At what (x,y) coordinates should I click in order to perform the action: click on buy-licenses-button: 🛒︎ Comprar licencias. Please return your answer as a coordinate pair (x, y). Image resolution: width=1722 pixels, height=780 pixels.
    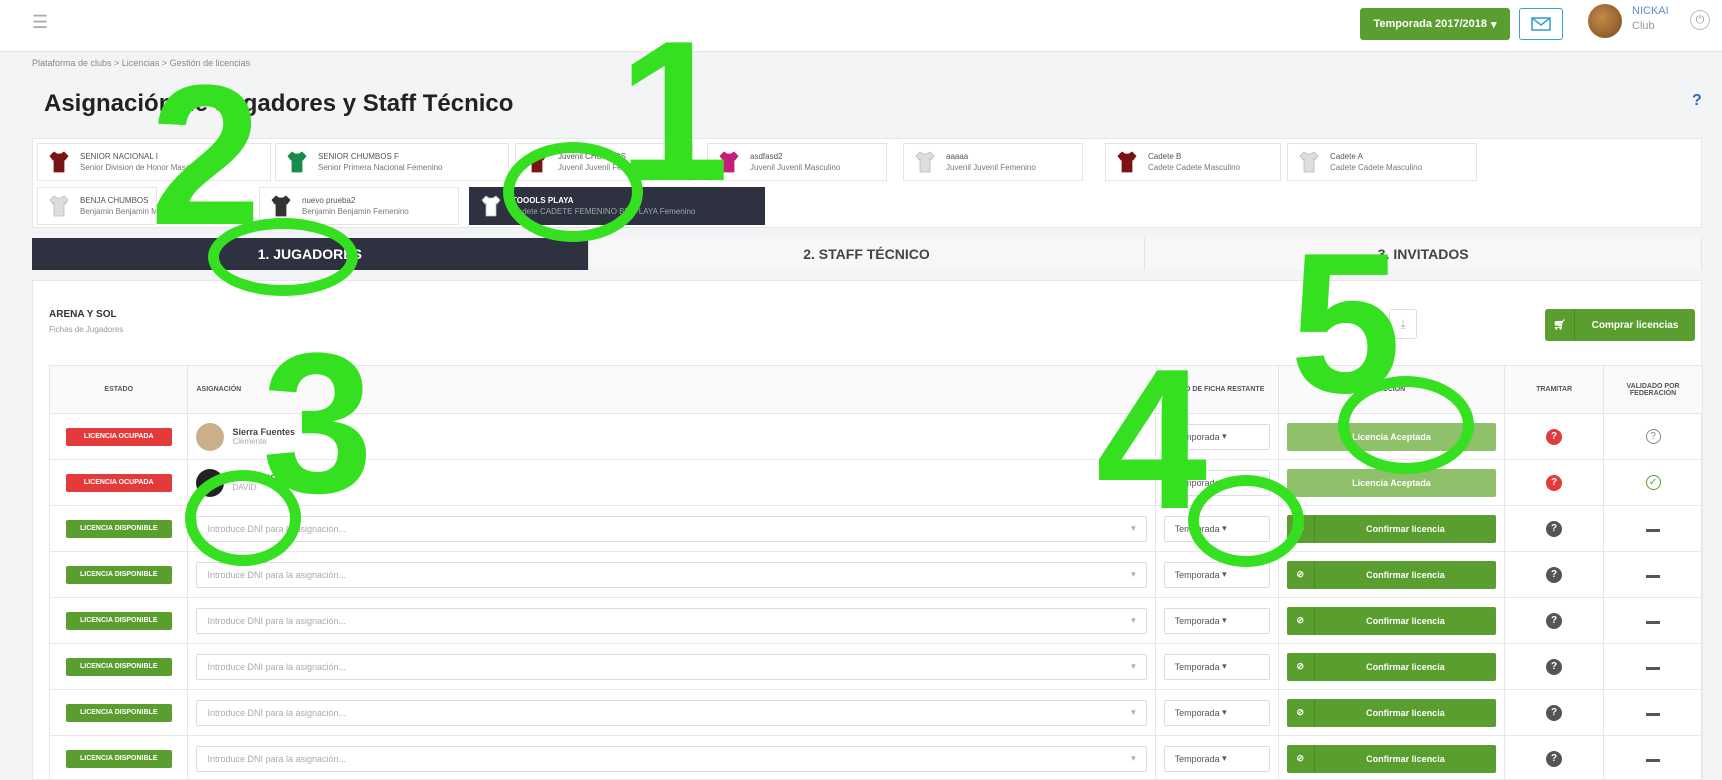
    Looking at the image, I should click on (1620, 325).